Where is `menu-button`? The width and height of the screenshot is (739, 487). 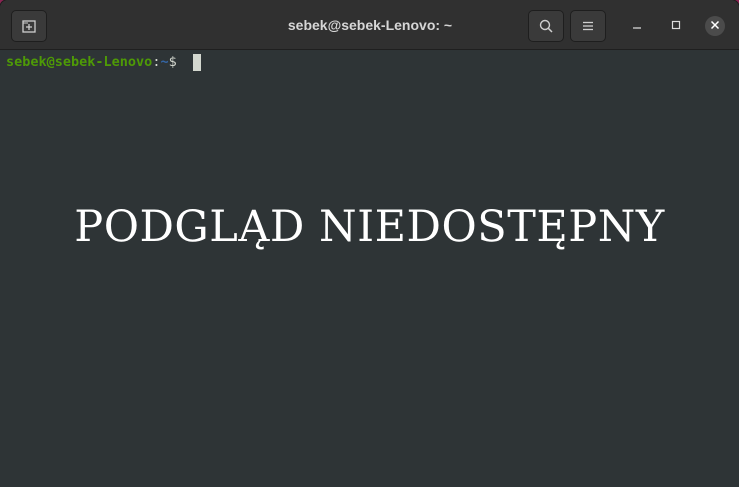
menu-button is located at coordinates (588, 26).